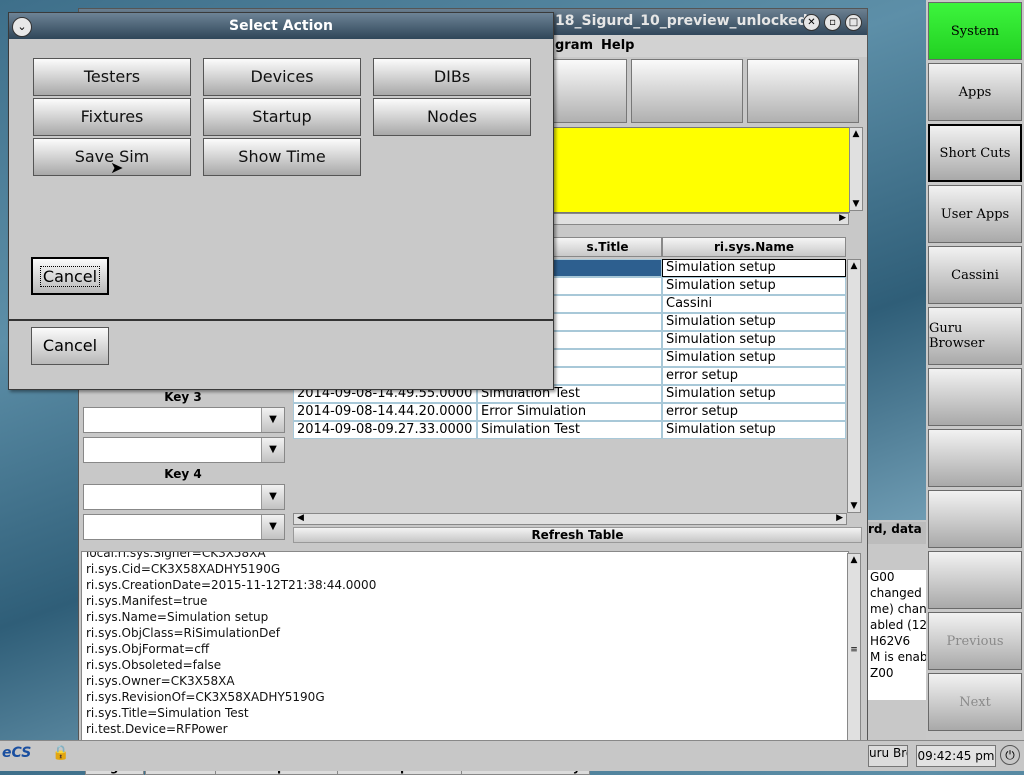 The height and width of the screenshot is (775, 1024). I want to click on launcher-button: User Apps, so click(975, 214).